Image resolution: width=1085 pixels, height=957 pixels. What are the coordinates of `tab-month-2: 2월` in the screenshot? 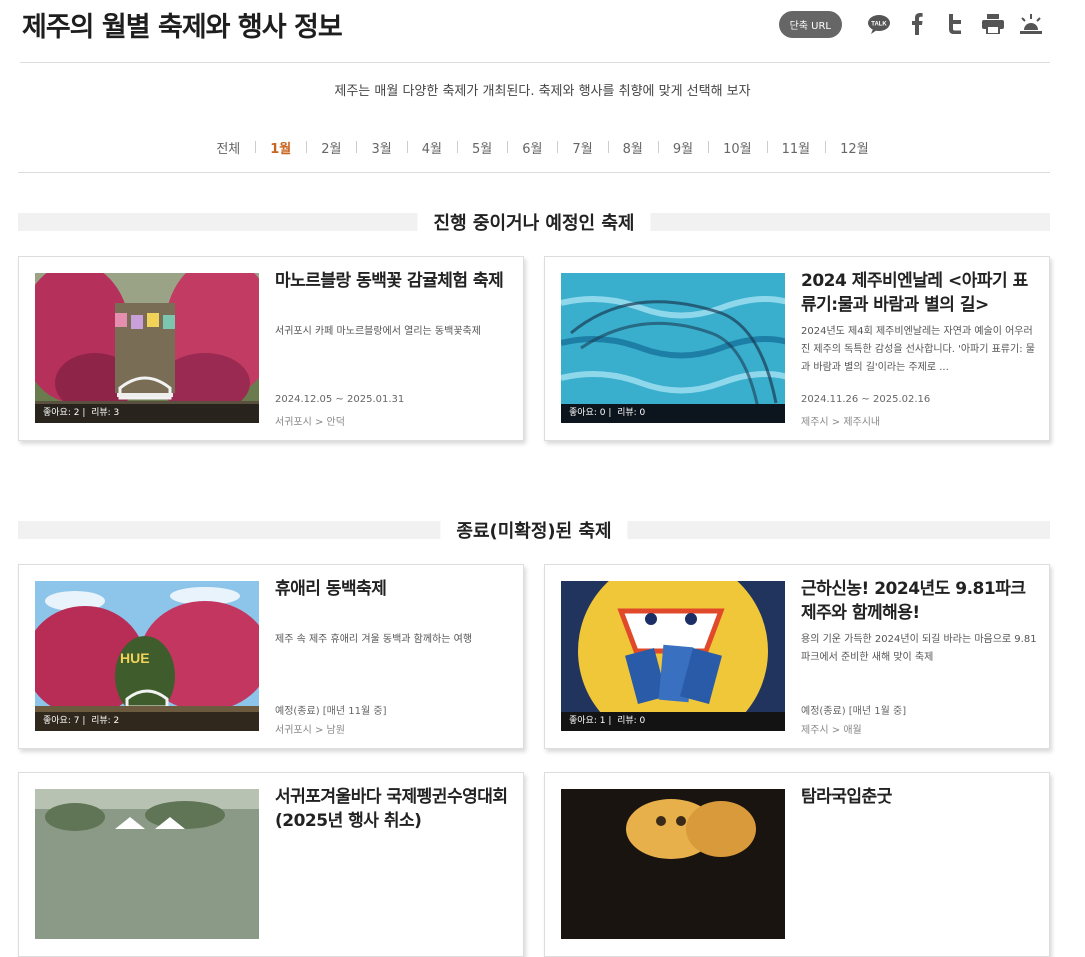 It's located at (331, 147).